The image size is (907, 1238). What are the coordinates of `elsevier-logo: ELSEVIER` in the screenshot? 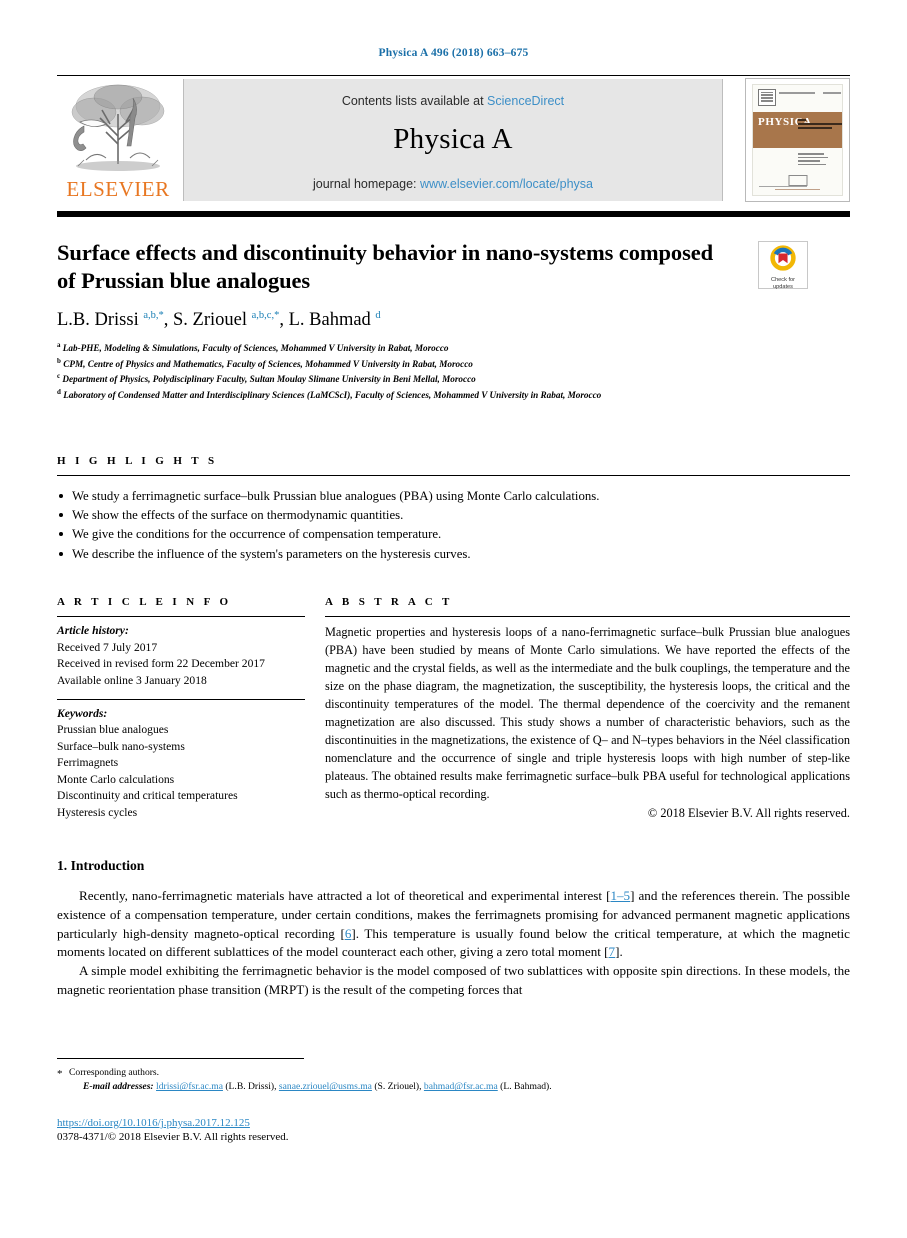 It's located at (118, 140).